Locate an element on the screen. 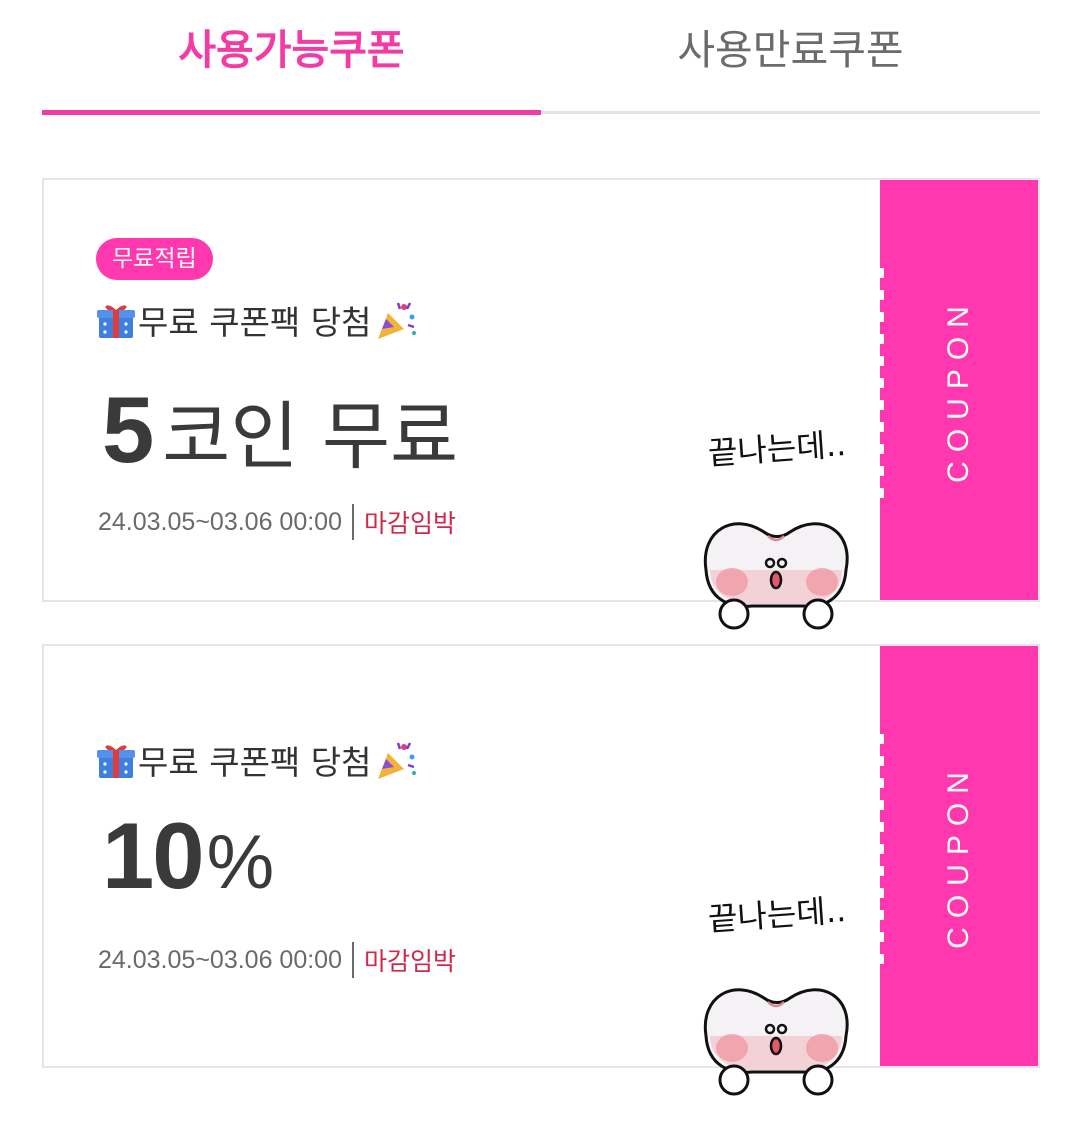  coupon-tabs: 사용가능쿠폰 사용만료쿠폰 is located at coordinates (541, 58).